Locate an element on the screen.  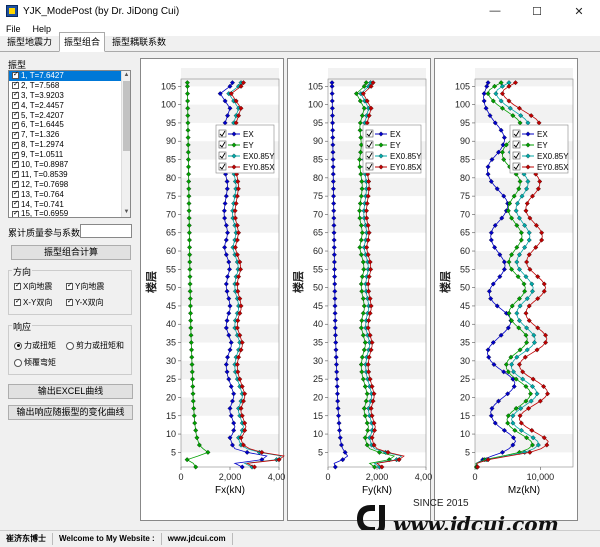
export-excel-button: 输出EXCEL曲线 is located at coordinates (70, 391).